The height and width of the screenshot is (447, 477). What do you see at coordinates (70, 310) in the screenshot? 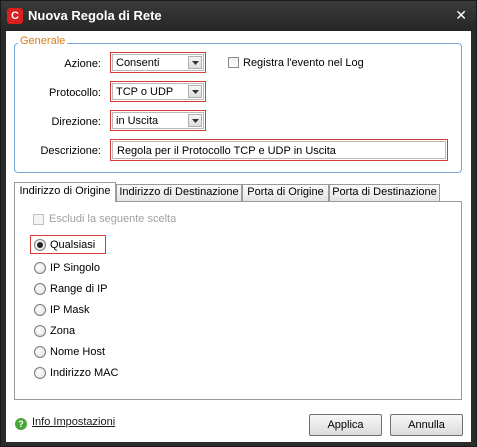
I see `radio-ip-mask-label: IP Mask` at bounding box center [70, 310].